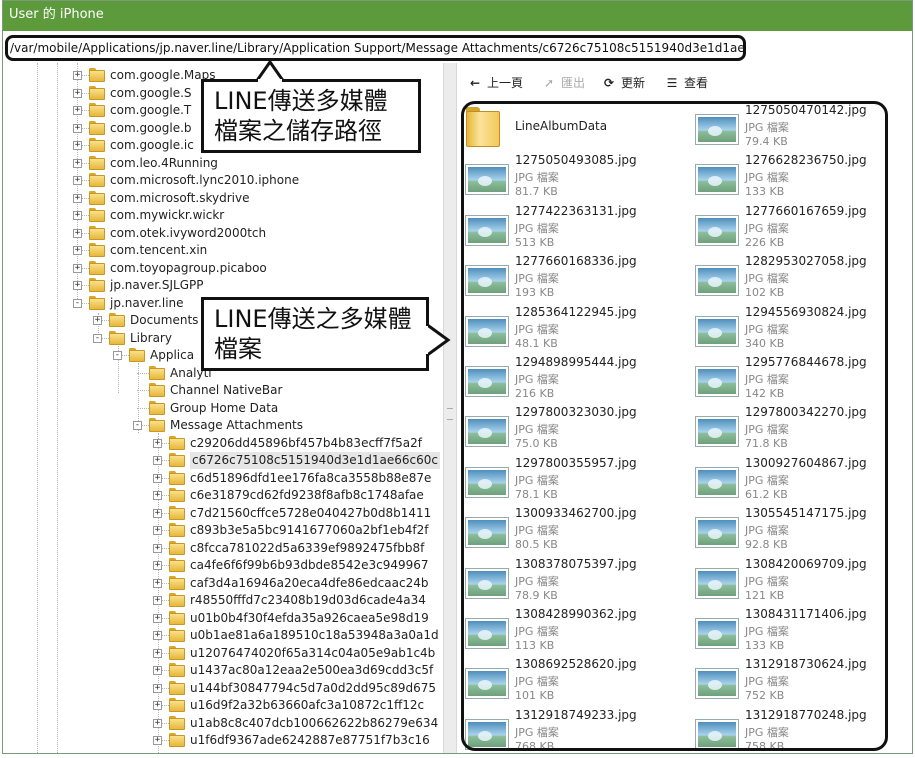  What do you see at coordinates (223, 163) in the screenshot?
I see `tree-node: + com.leo.4Running` at bounding box center [223, 163].